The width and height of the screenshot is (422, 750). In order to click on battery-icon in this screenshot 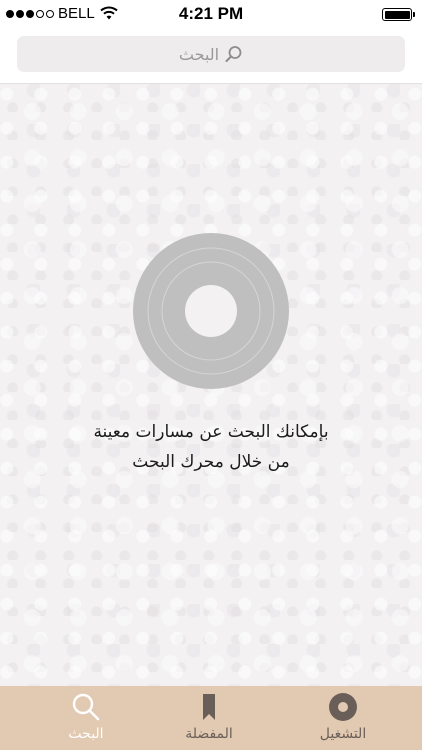, I will do `click(397, 14)`.